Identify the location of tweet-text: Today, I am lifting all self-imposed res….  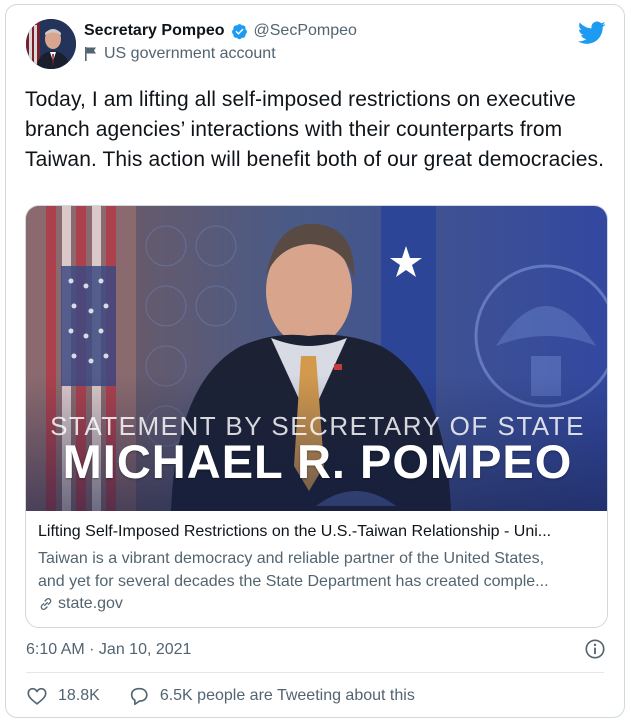
(315, 129).